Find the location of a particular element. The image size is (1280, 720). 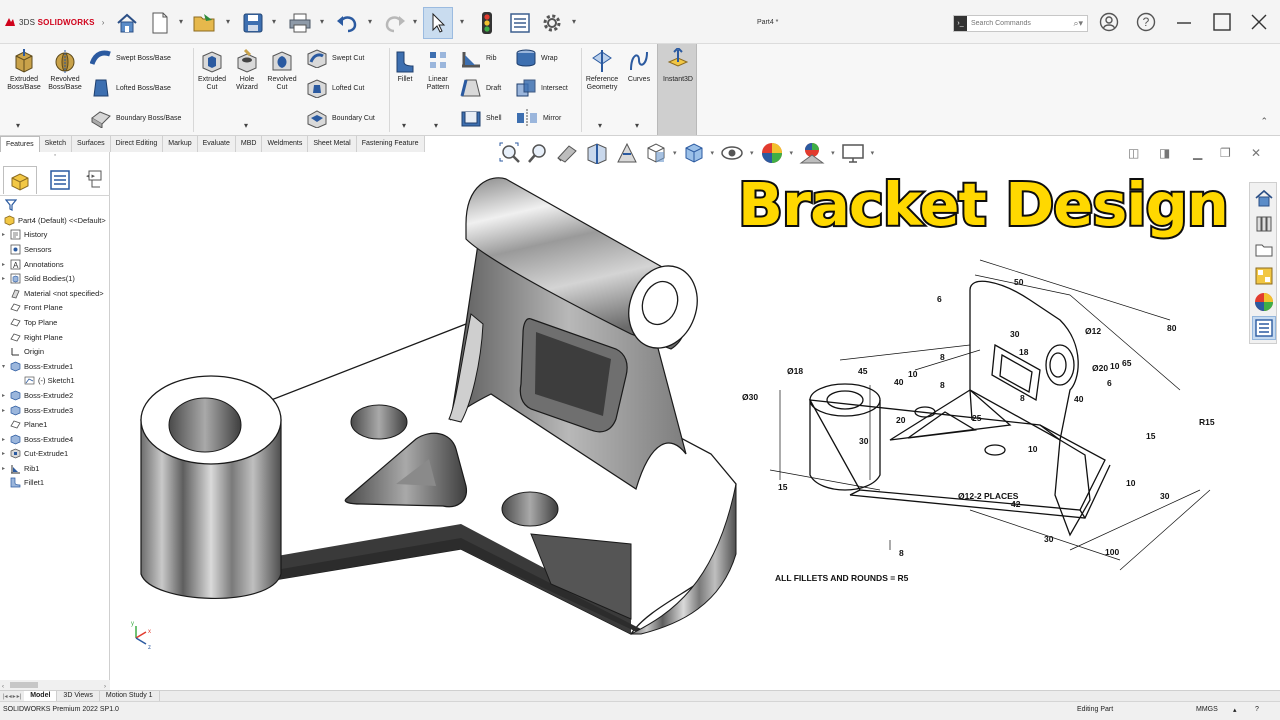

pattern-dropdown-icon: ▾ is located at coordinates (436, 125).